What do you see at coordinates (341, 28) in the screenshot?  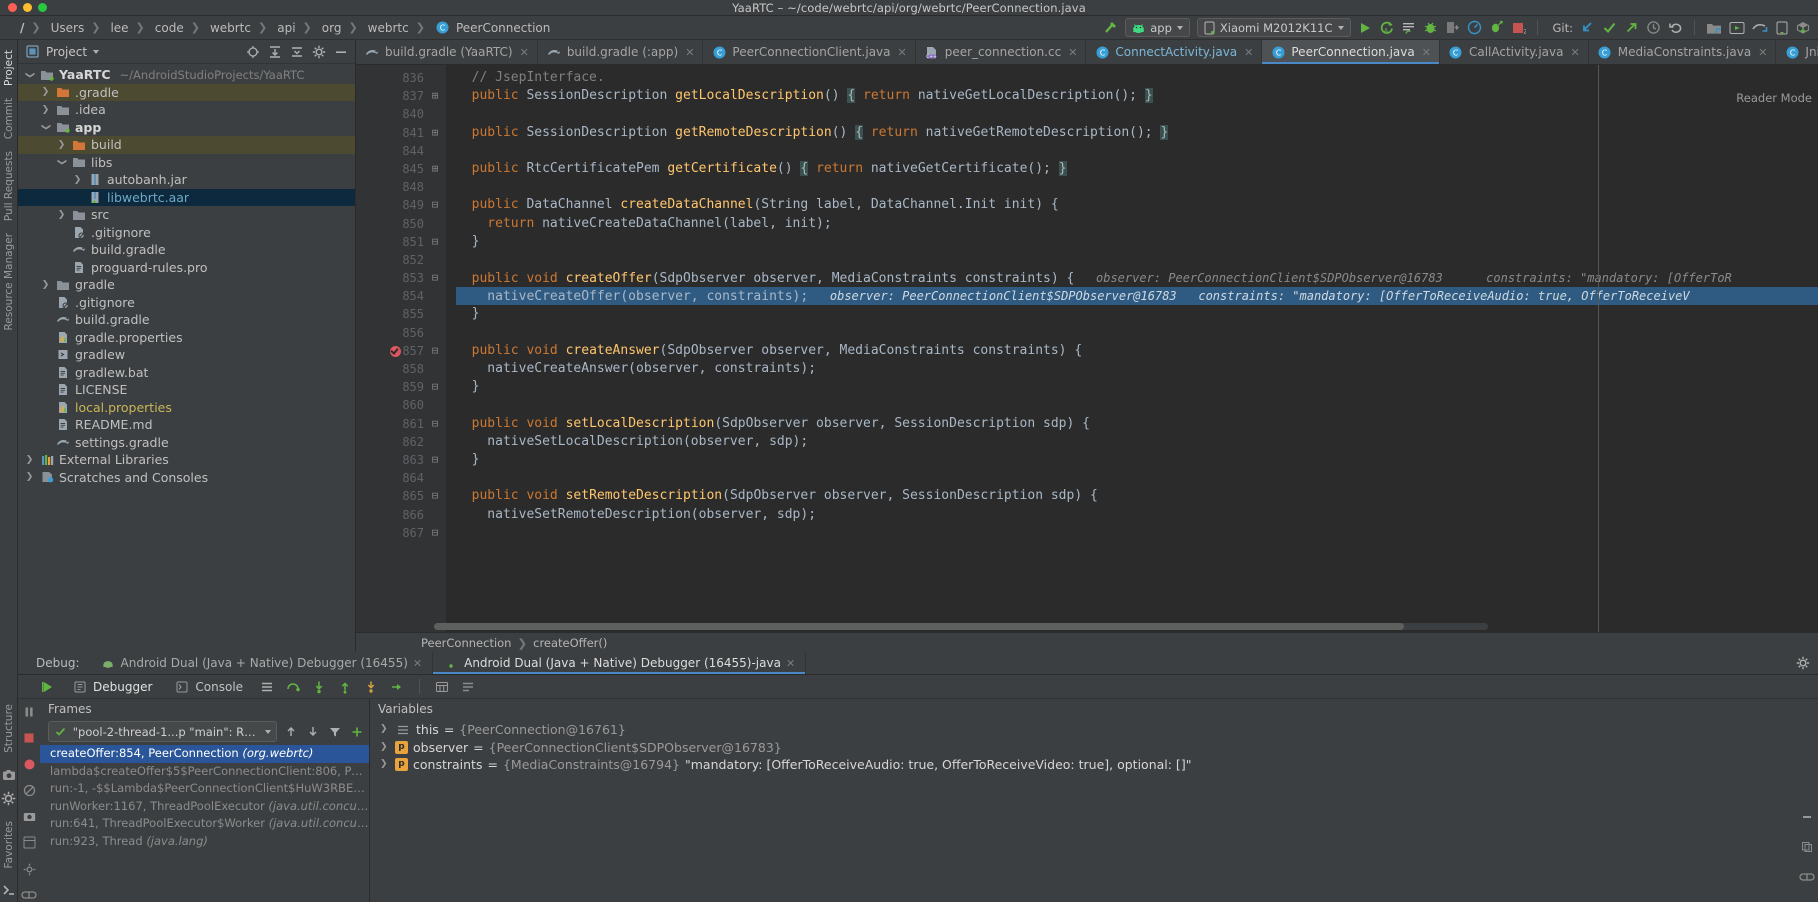 I see `breadcrumb-item-5: org ❯` at bounding box center [341, 28].